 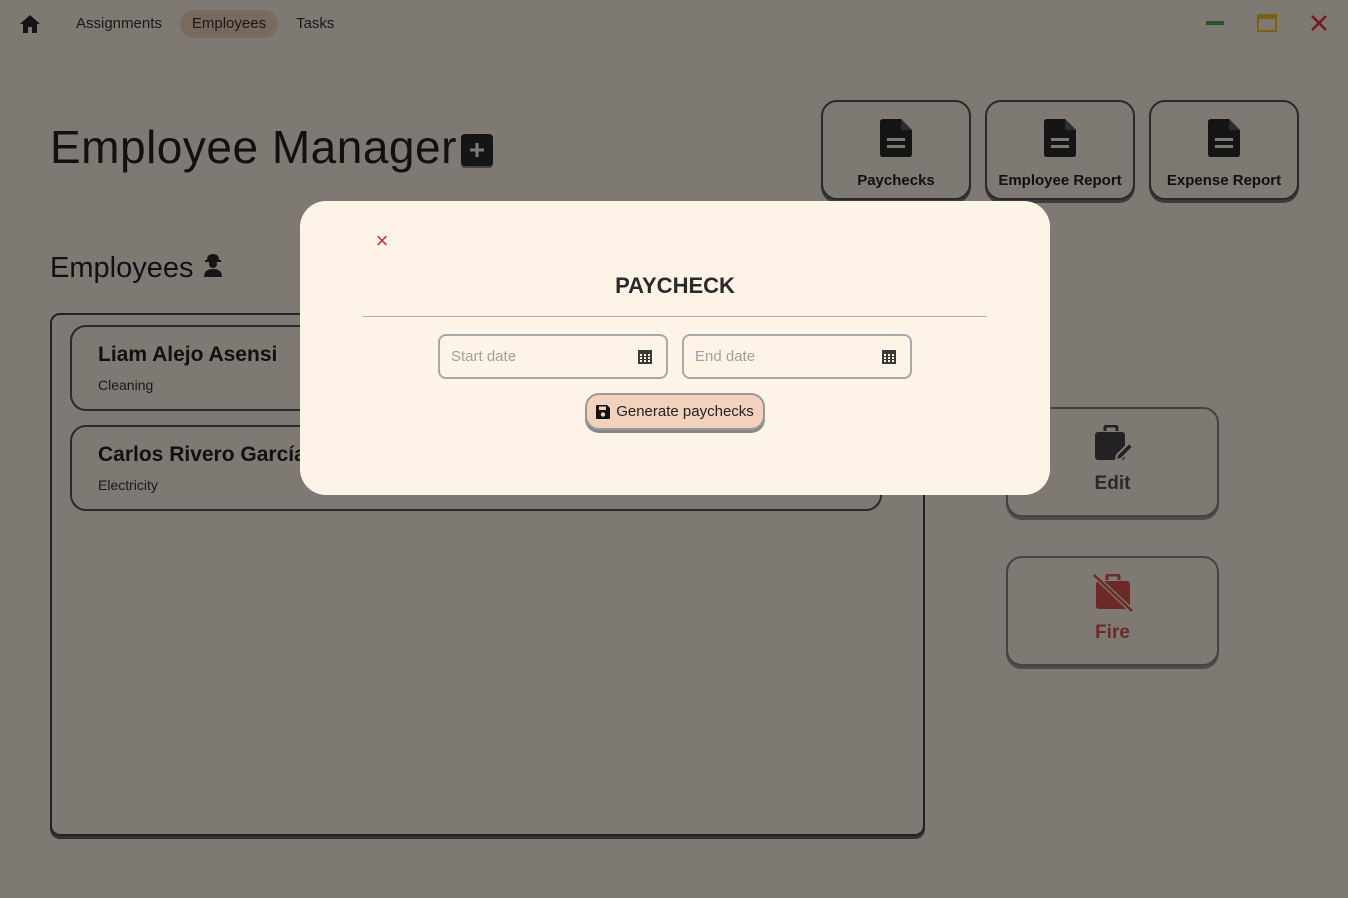 I want to click on end-date-field, so click(x=797, y=356).